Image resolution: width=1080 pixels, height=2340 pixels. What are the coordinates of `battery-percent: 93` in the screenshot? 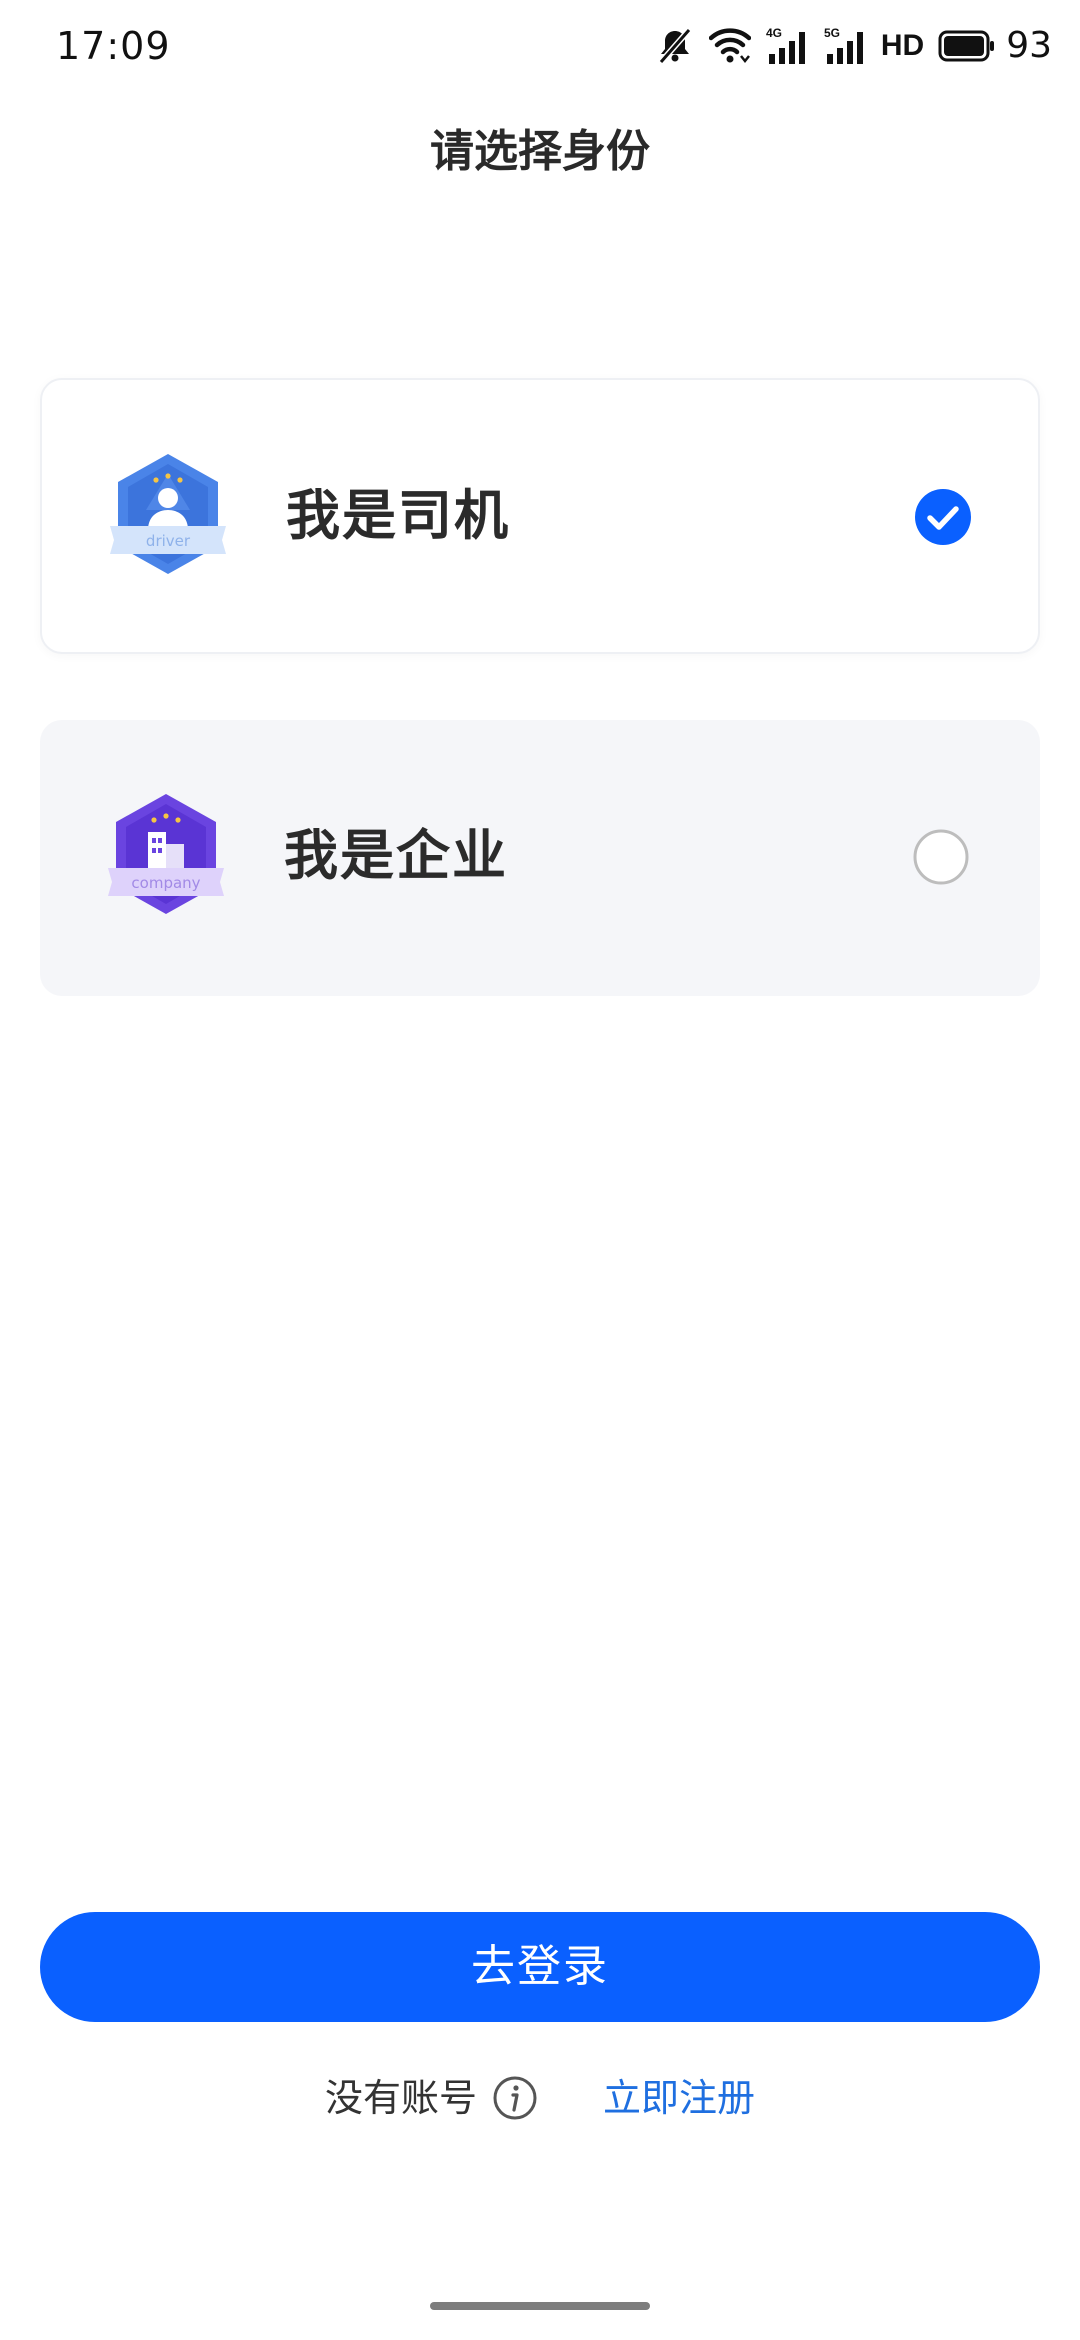 It's located at (1029, 45).